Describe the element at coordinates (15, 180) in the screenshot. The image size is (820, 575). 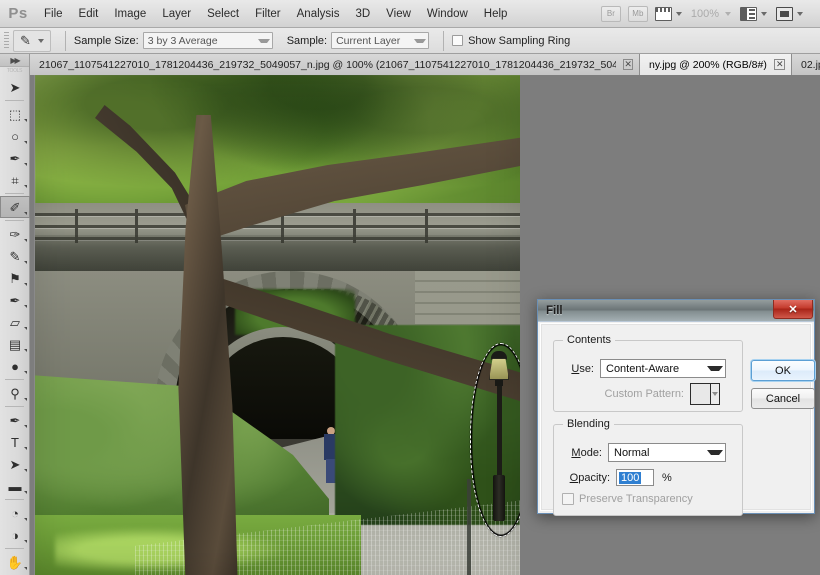
I see `crop-tool: ⌗` at that location.